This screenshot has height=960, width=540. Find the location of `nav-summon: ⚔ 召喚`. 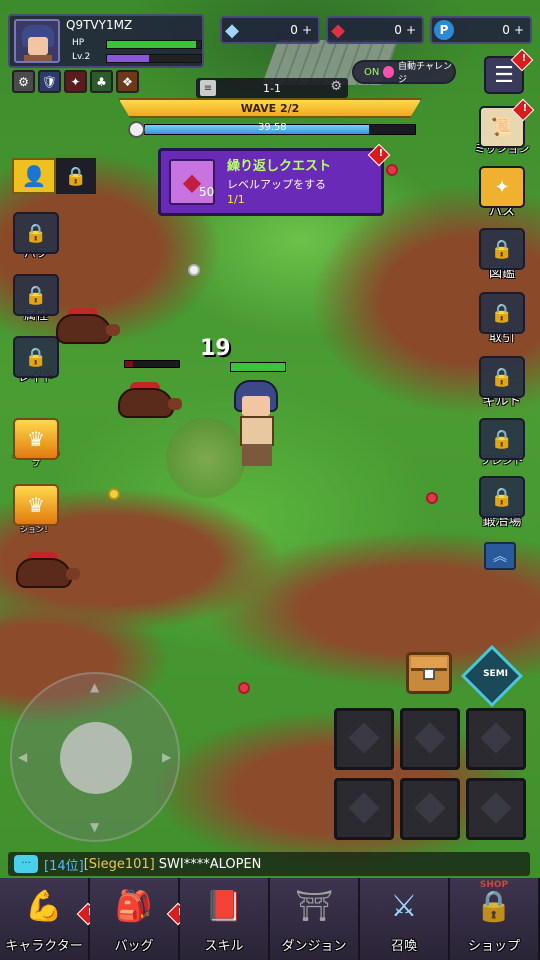

nav-summon: ⚔ 召喚 is located at coordinates (405, 919).